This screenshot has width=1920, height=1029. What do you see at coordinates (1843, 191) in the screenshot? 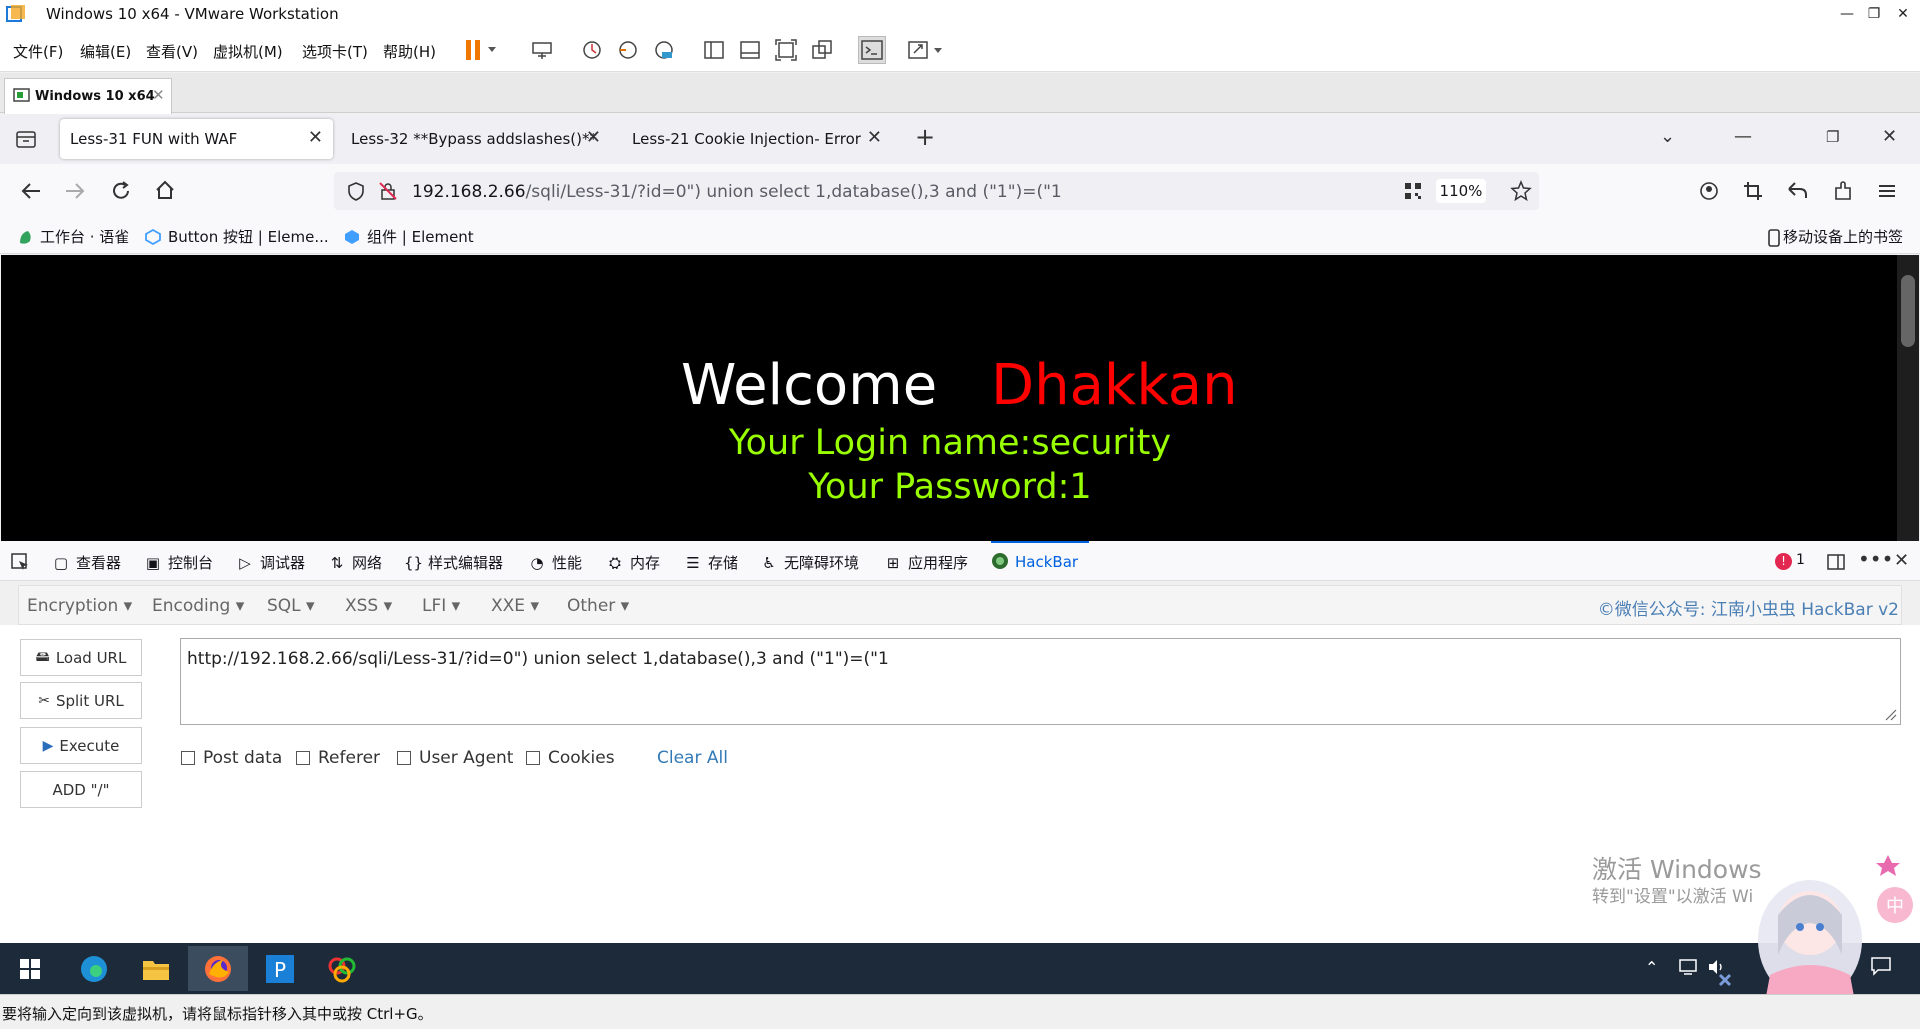
I see `extensions-icon` at bounding box center [1843, 191].